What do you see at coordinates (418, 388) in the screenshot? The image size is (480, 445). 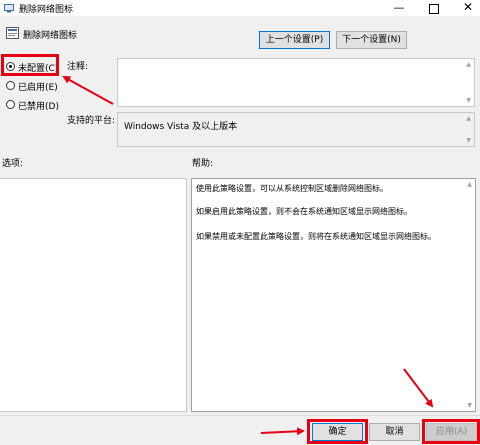 I see `arrow-to-apply` at bounding box center [418, 388].